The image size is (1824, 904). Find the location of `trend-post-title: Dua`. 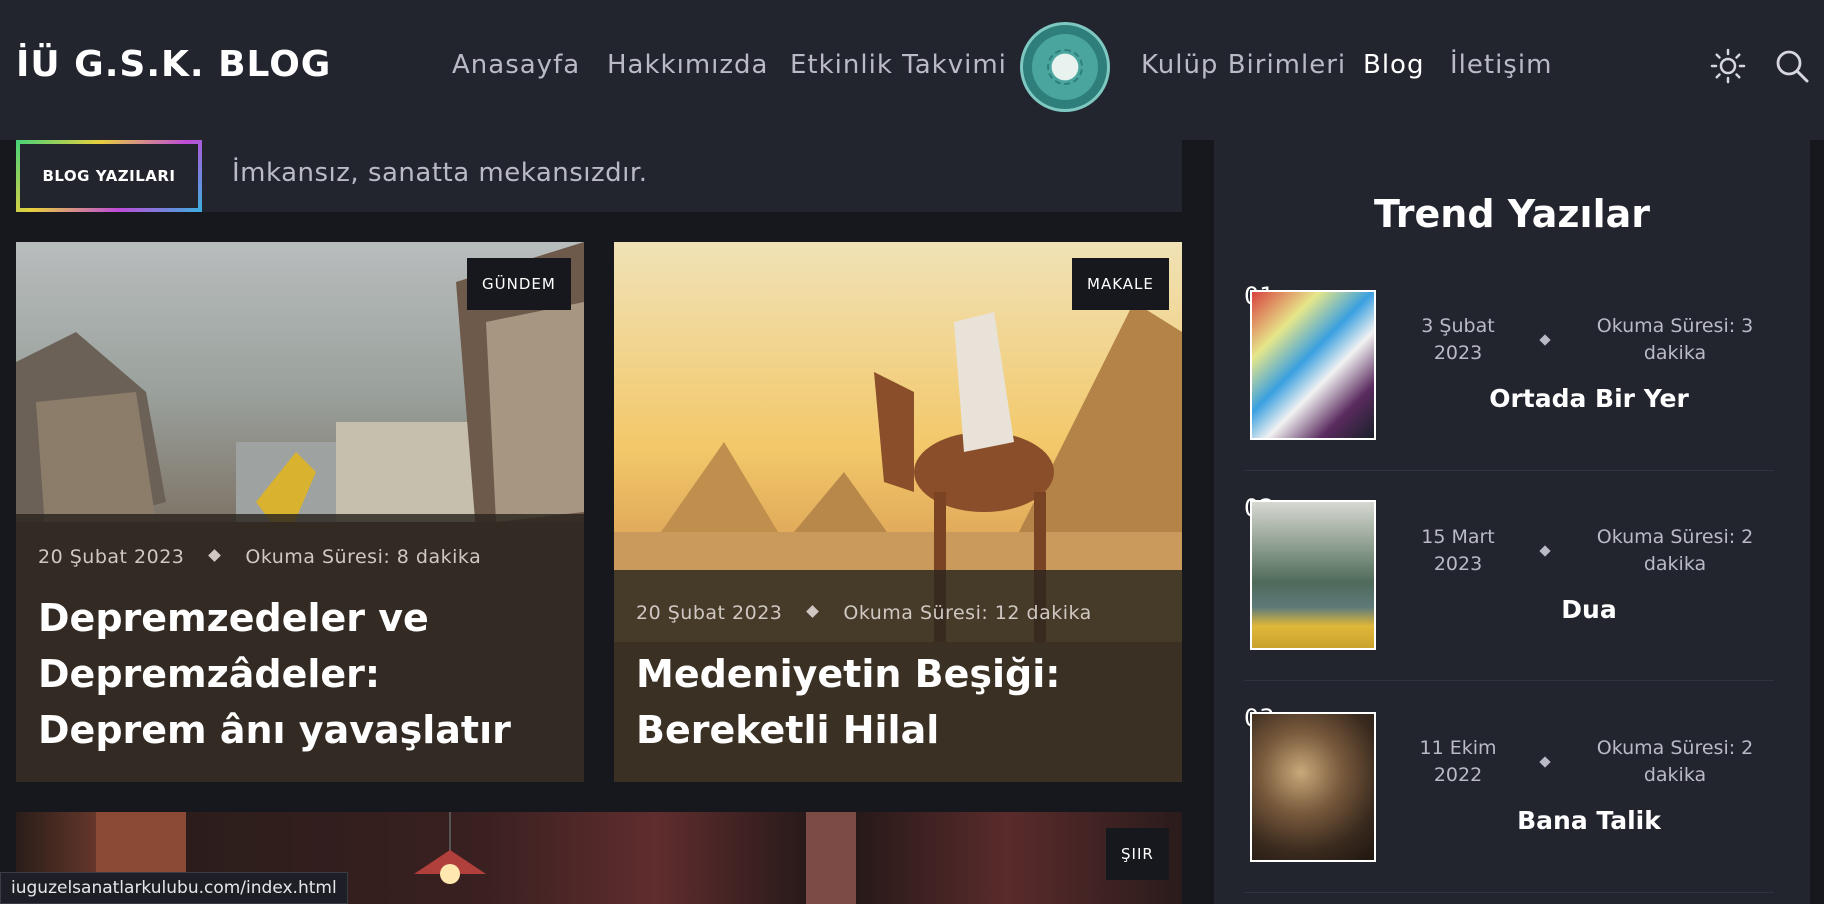

trend-post-title: Dua is located at coordinates (1589, 609).